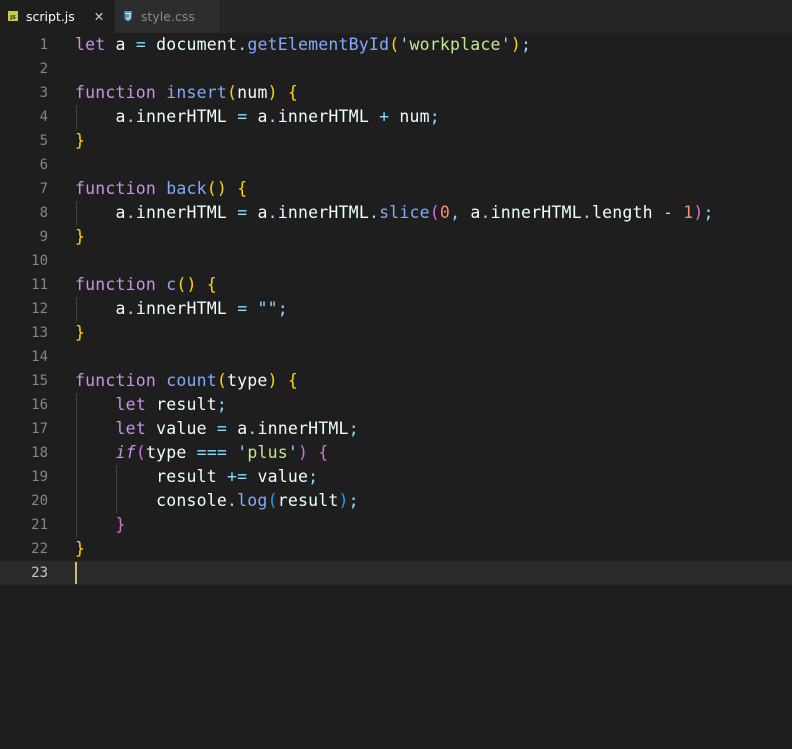  What do you see at coordinates (43, 165) in the screenshot?
I see `line-number: 6` at bounding box center [43, 165].